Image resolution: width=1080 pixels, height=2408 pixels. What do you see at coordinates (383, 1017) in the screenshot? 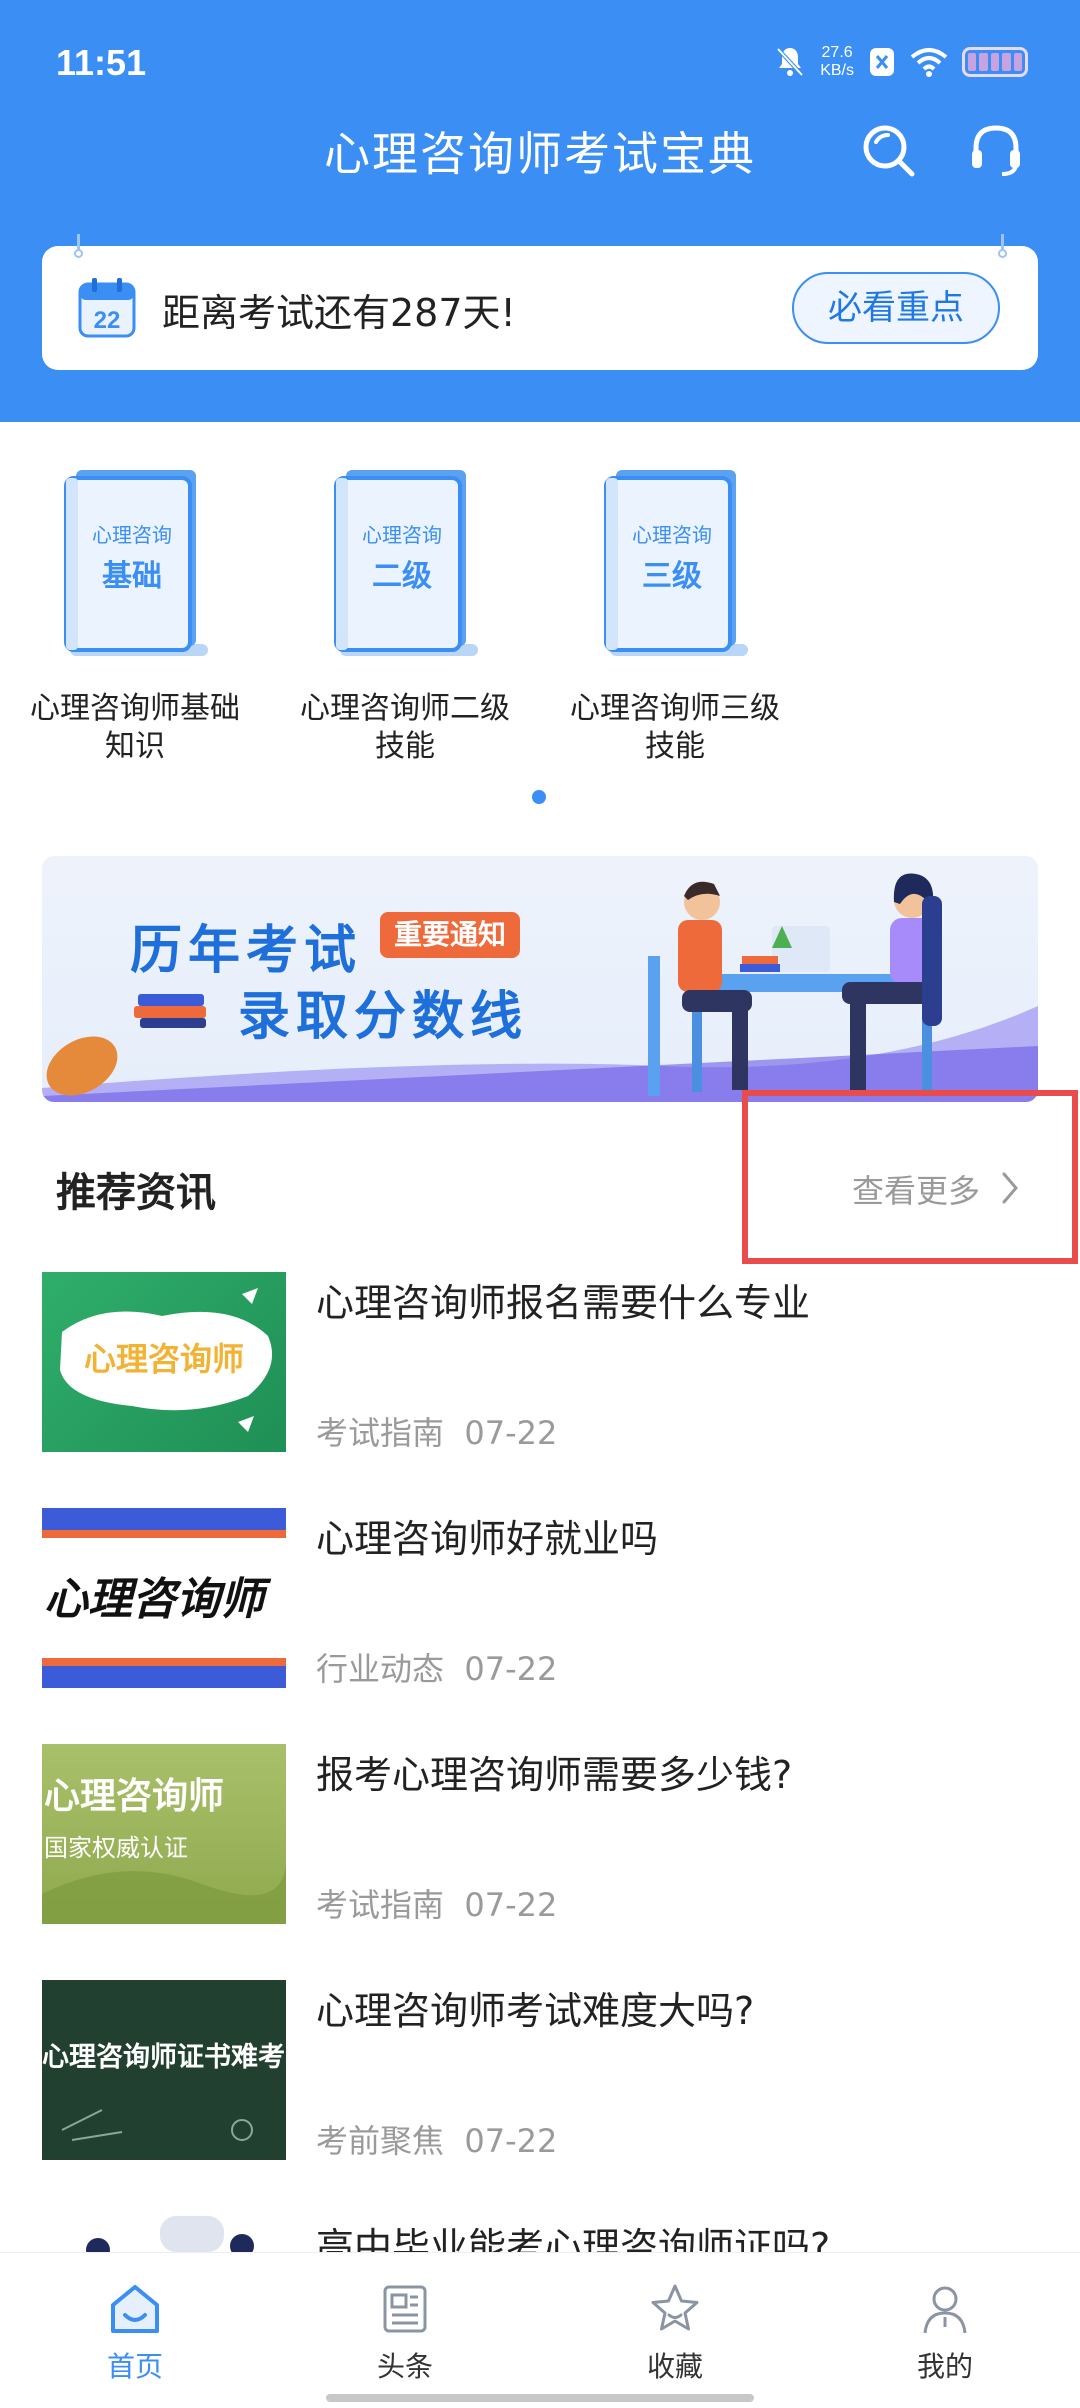
I see `banner-line2: 录取分数线` at bounding box center [383, 1017].